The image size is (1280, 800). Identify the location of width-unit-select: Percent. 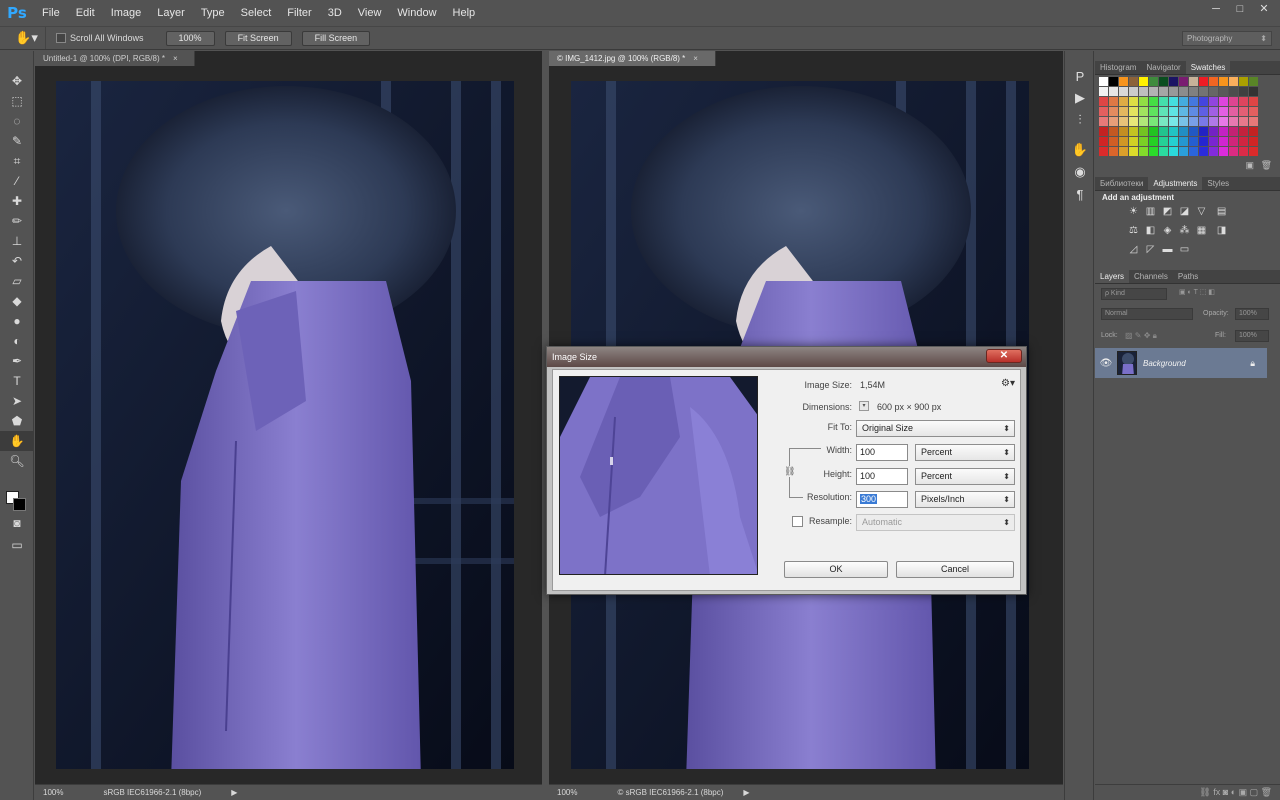
(965, 452).